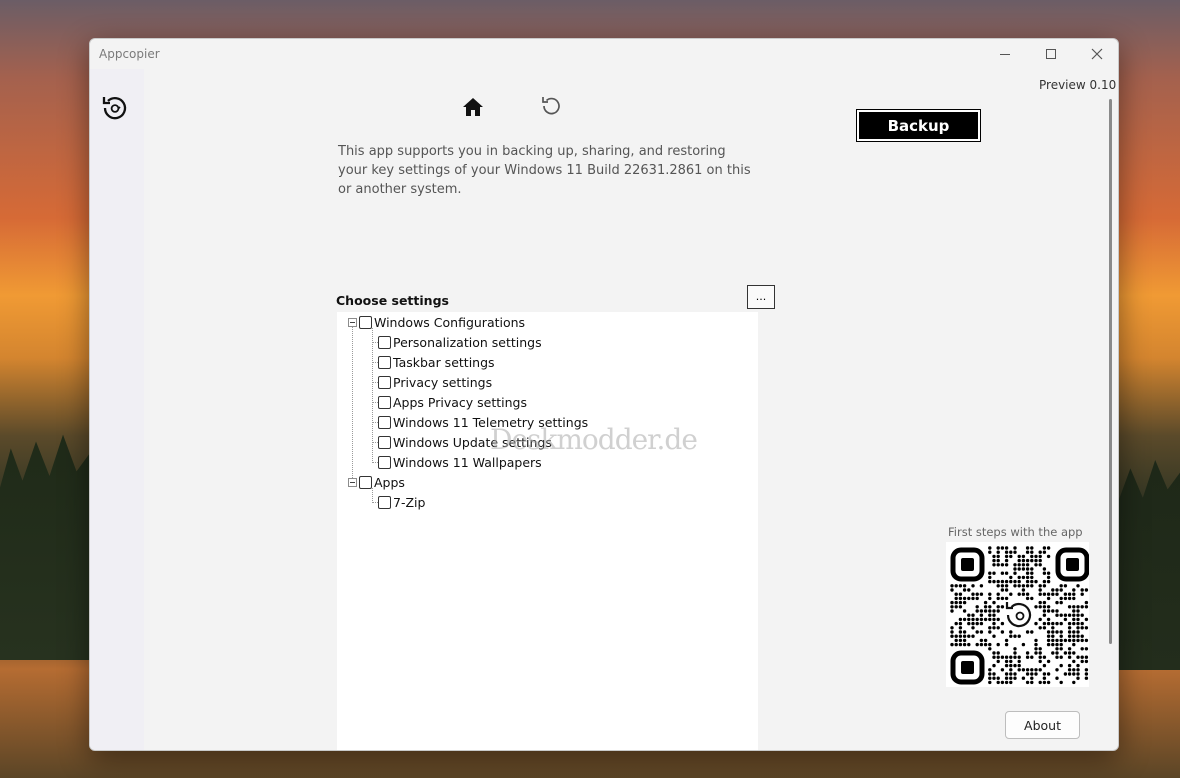 The height and width of the screenshot is (778, 1180). I want to click on maximize-button, so click(1051, 54).